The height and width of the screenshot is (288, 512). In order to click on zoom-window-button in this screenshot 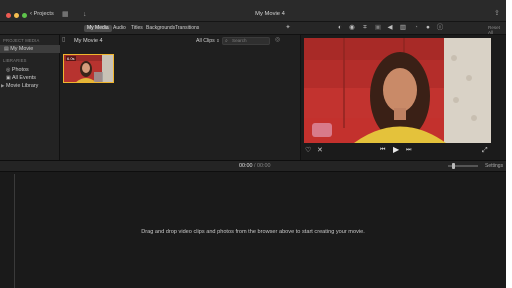, I will do `click(24, 15)`.